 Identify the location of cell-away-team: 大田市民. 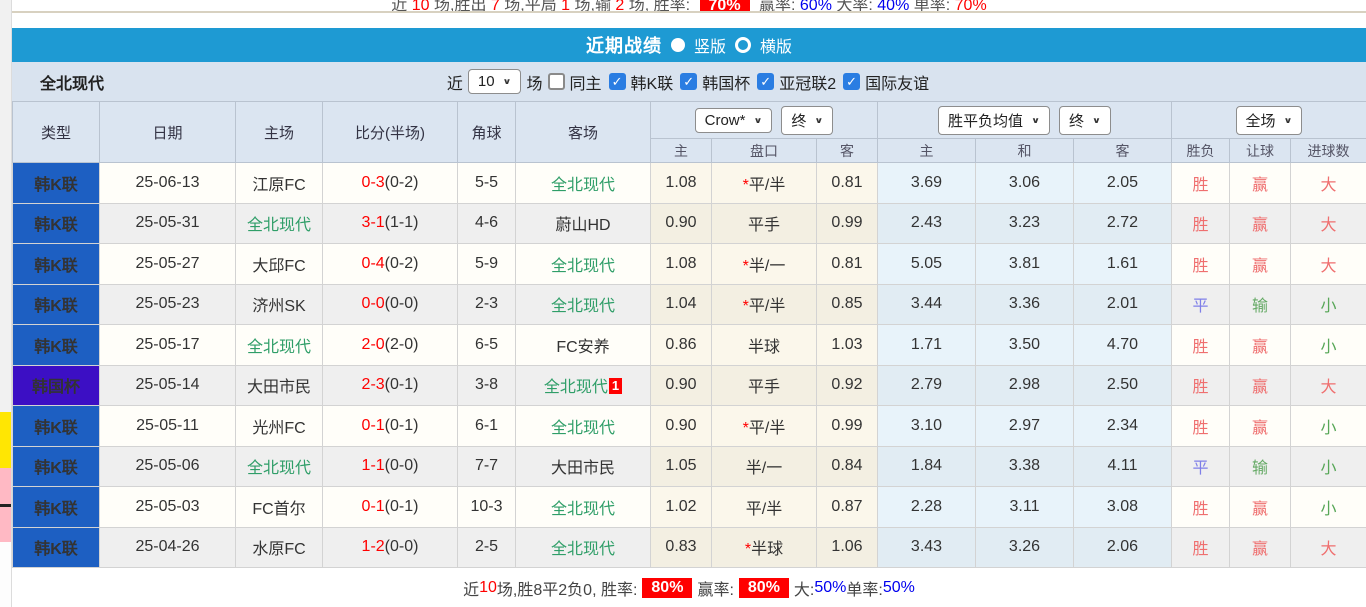
(583, 466).